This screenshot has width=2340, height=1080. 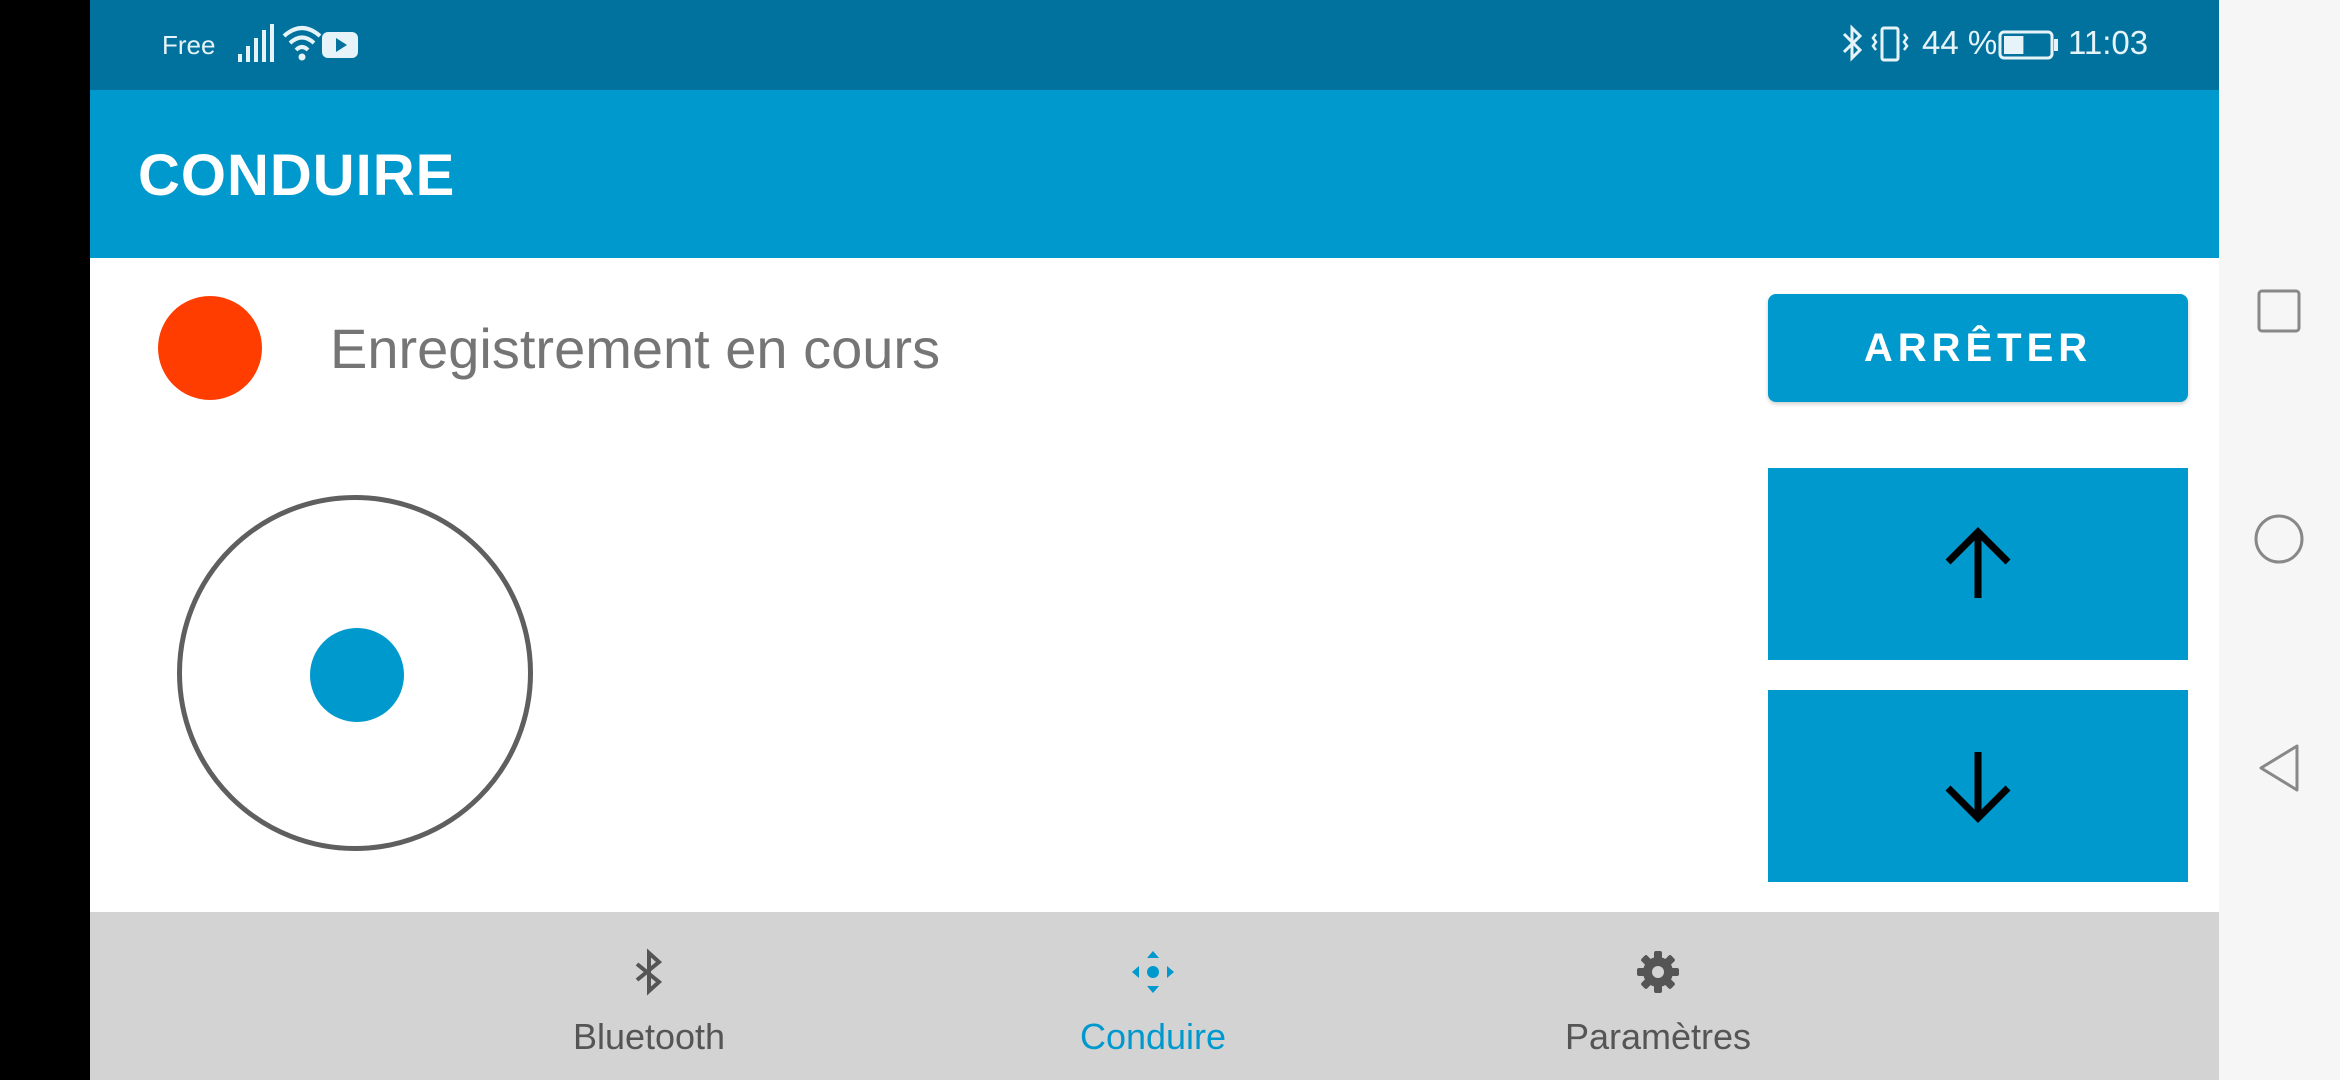 I want to click on nav-label-conduire: Conduire, so click(x=1153, y=1036).